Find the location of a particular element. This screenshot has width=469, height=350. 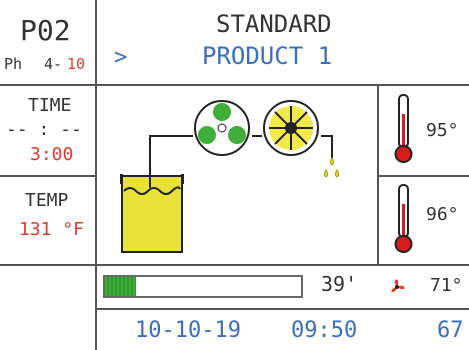

phase-total: 10 is located at coordinates (76, 64).